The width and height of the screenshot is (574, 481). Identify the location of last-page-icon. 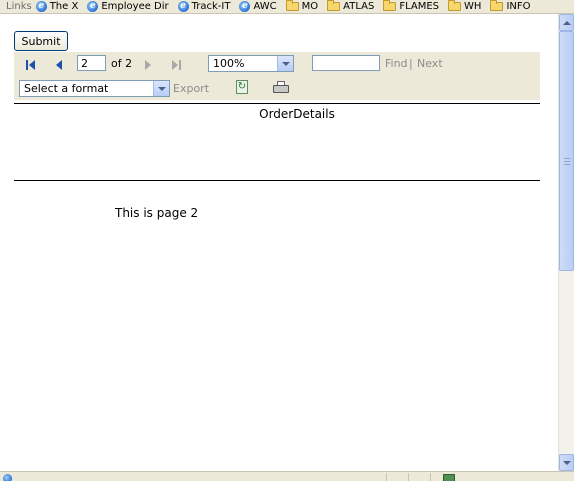
(176, 64).